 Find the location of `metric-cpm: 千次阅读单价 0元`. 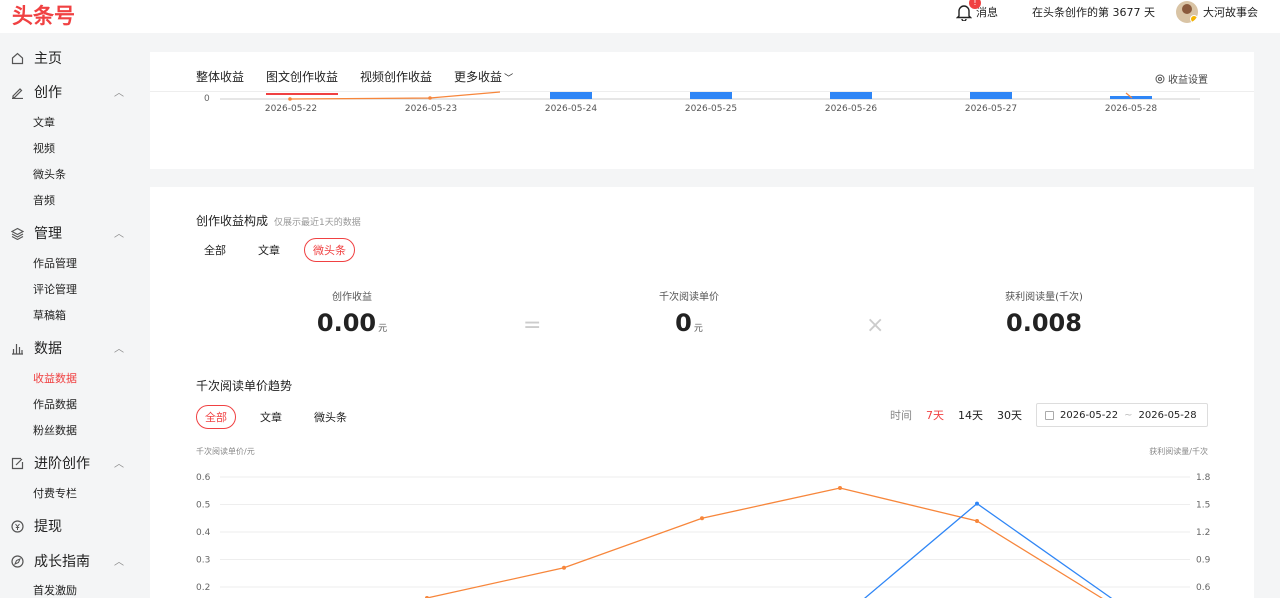

metric-cpm: 千次阅读单价 0元 is located at coordinates (689, 312).